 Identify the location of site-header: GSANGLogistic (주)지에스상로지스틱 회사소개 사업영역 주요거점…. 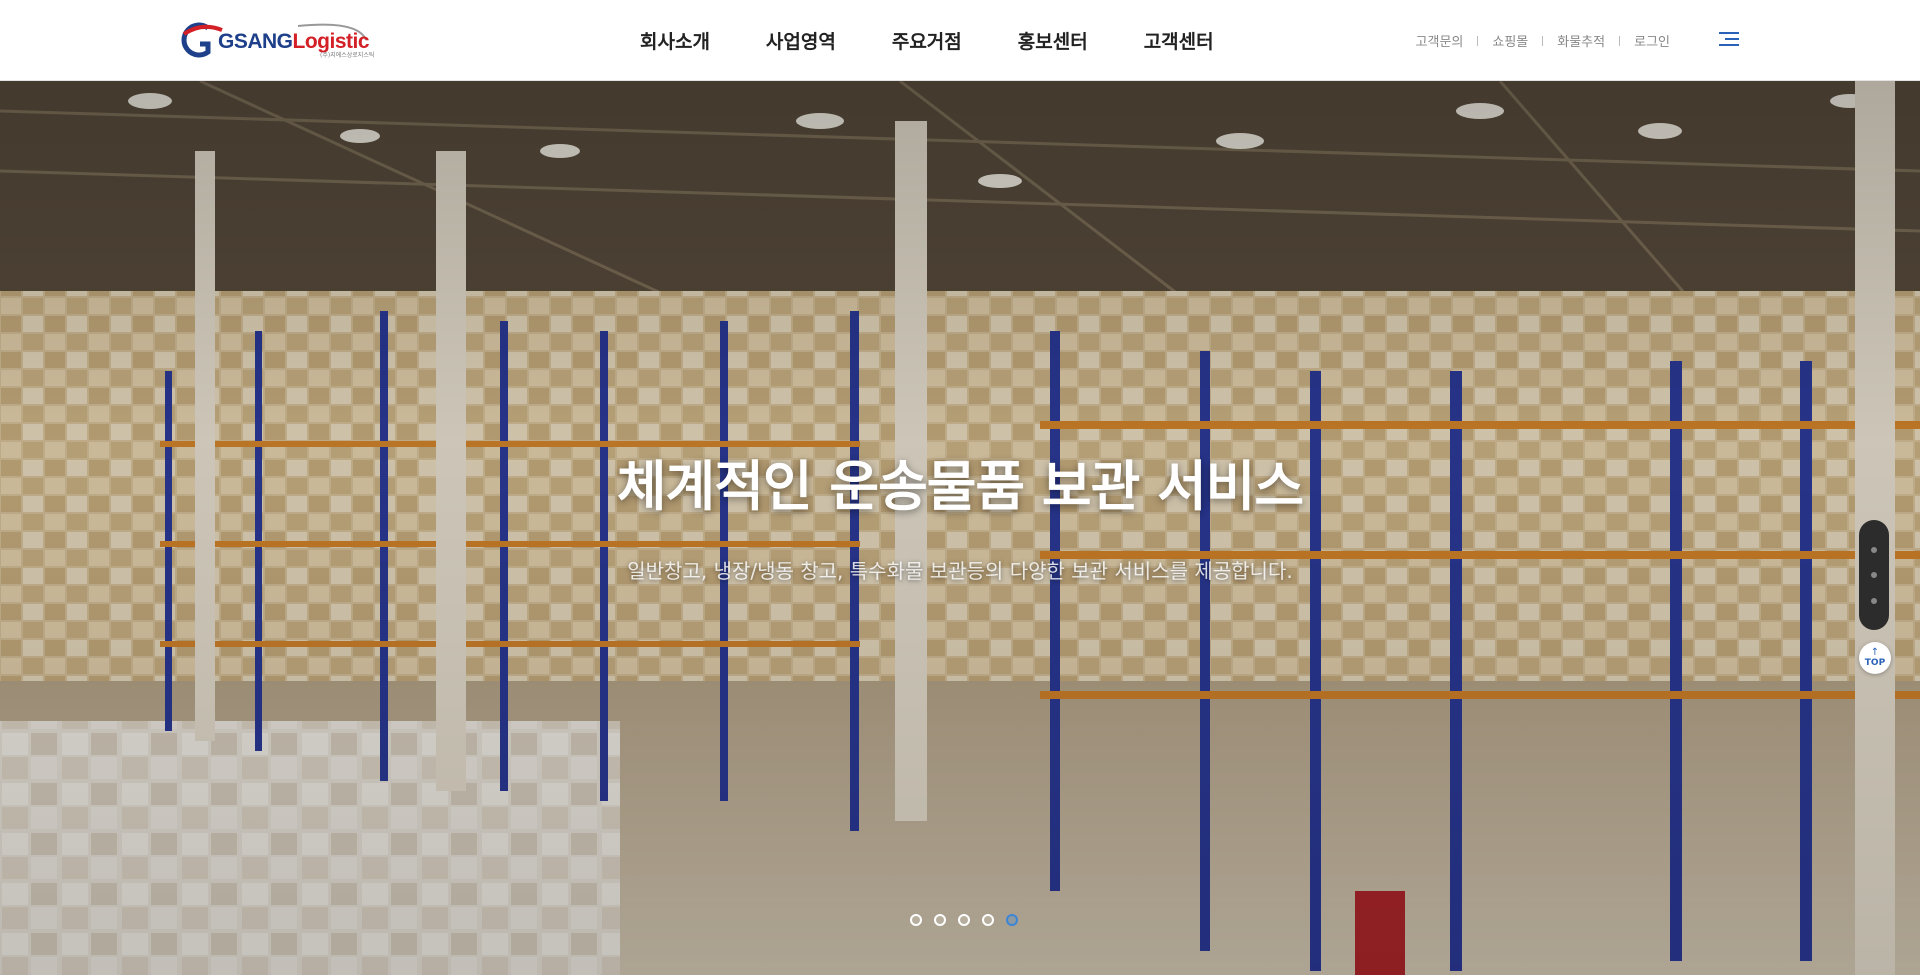
(960, 40).